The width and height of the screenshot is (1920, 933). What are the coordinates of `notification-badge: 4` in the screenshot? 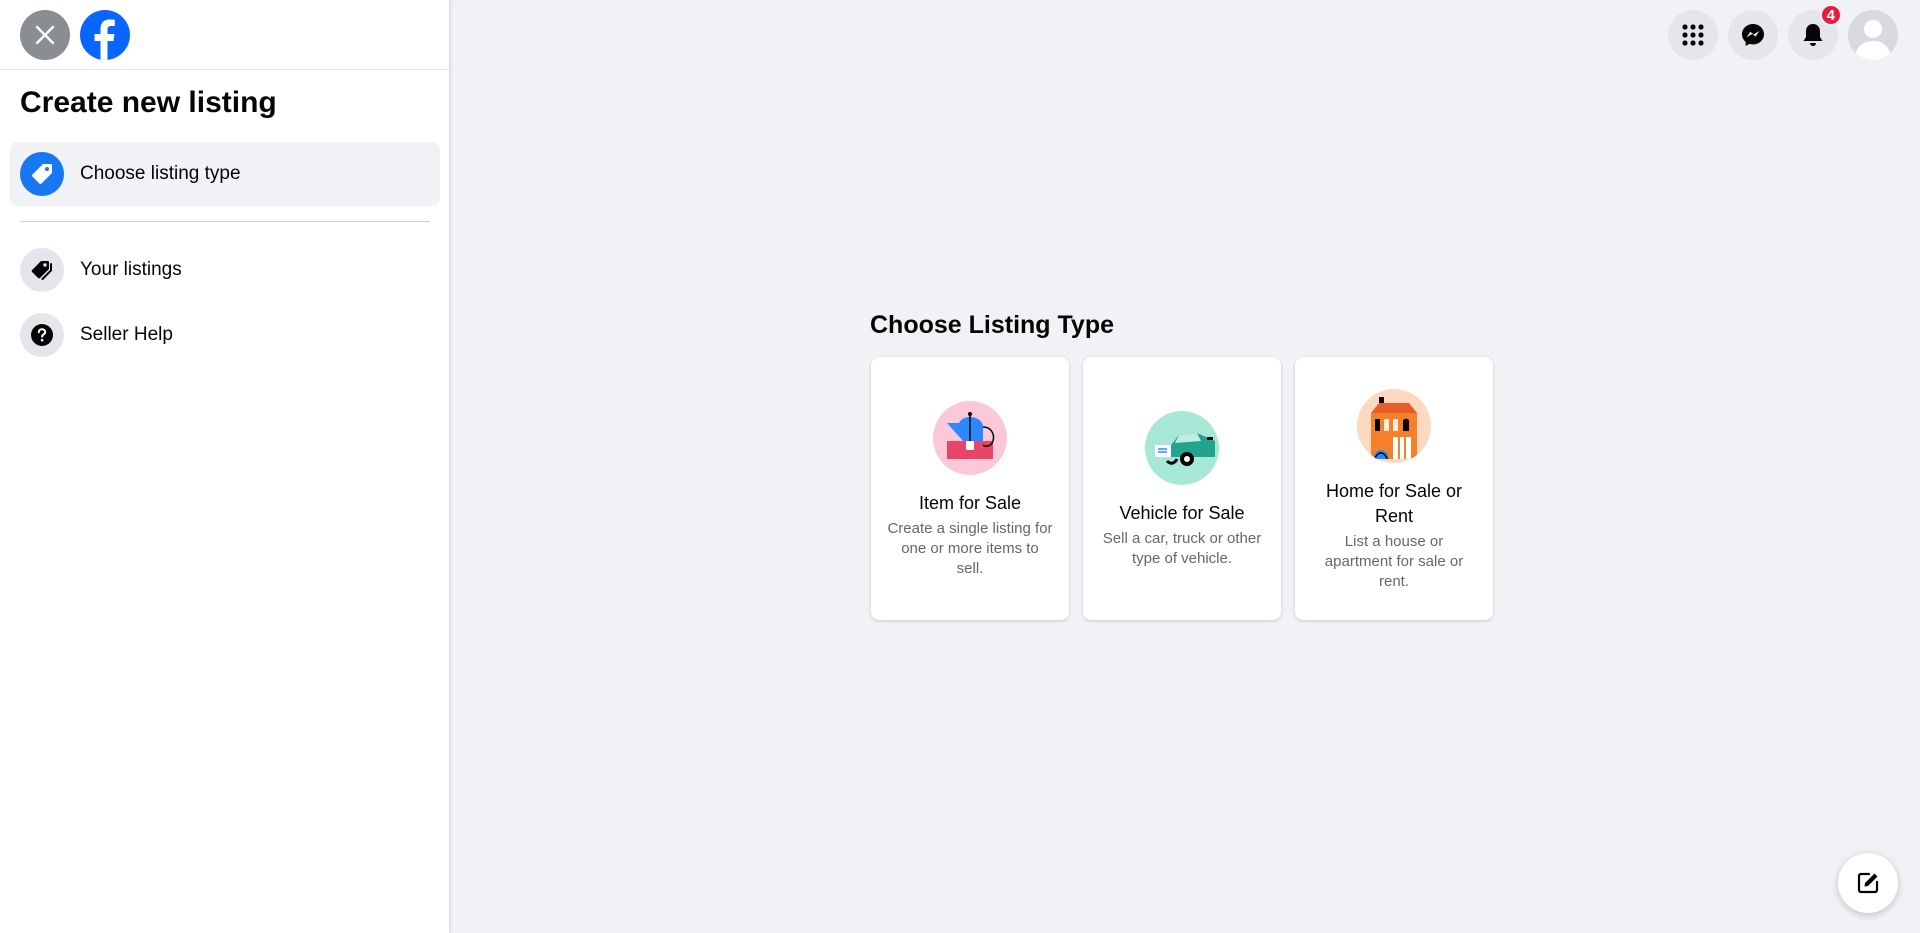 It's located at (1830, 15).